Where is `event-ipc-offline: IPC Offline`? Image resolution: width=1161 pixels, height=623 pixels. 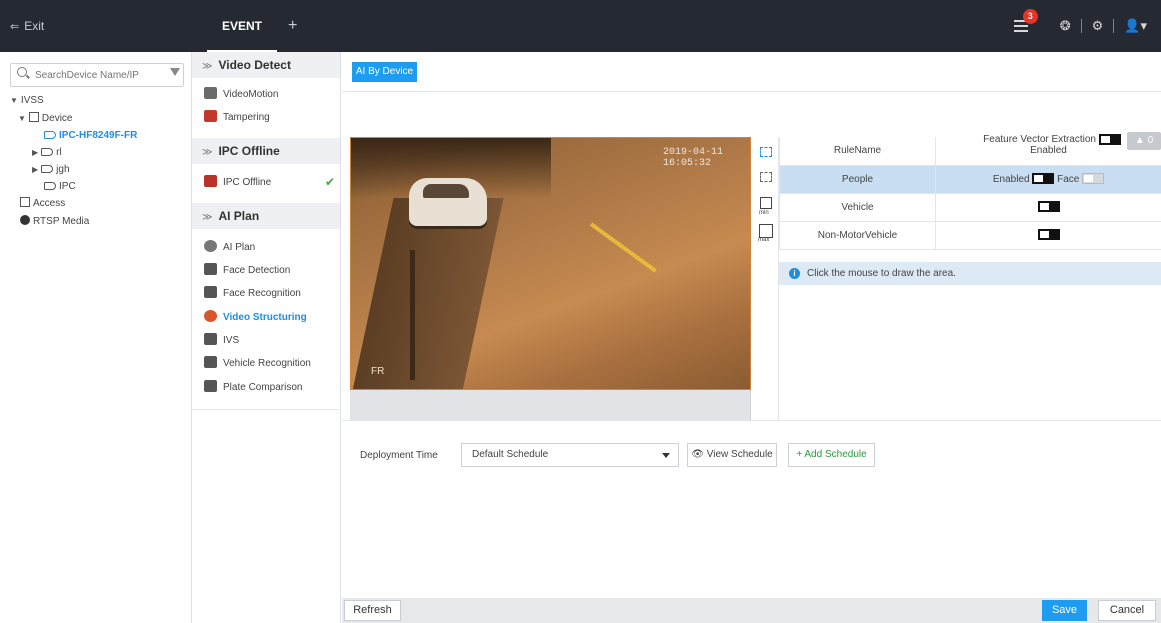
event-ipc-offline: IPC Offline is located at coordinates (237, 183).